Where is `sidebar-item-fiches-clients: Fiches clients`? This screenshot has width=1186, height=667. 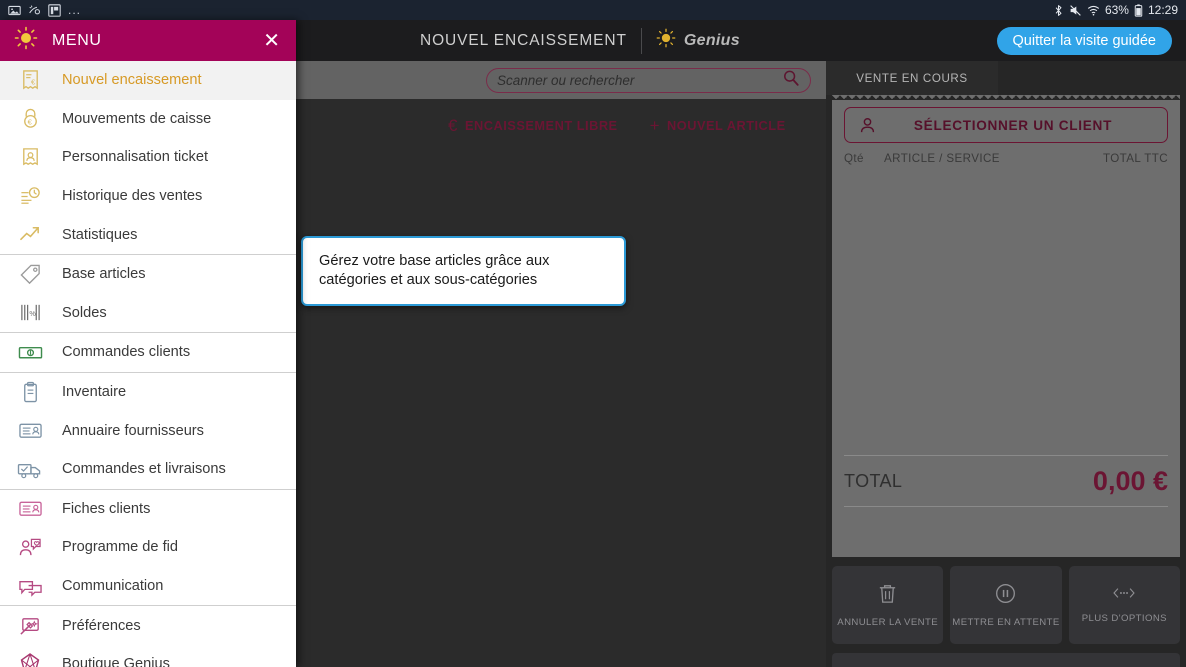
sidebar-item-fiches-clients: Fiches clients is located at coordinates (148, 509).